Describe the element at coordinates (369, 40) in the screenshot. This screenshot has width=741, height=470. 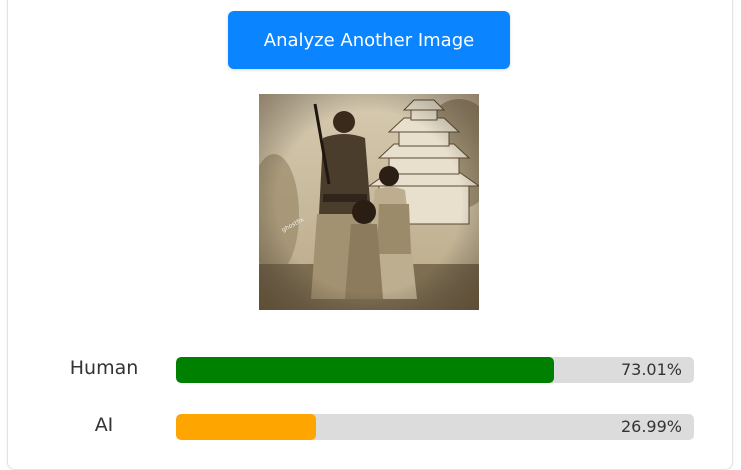
I see `analyze-another-image-button: Analyze Another Image` at that location.